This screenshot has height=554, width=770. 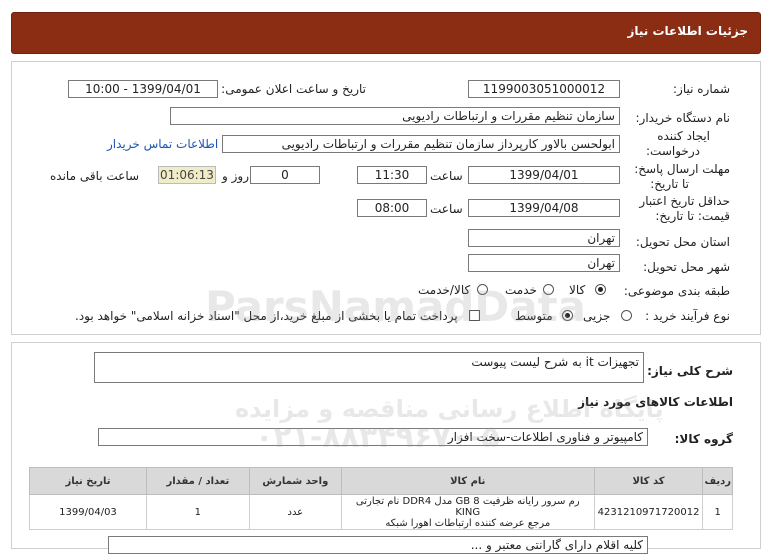 I want to click on validity-time-label: ساعت, so click(x=446, y=209).